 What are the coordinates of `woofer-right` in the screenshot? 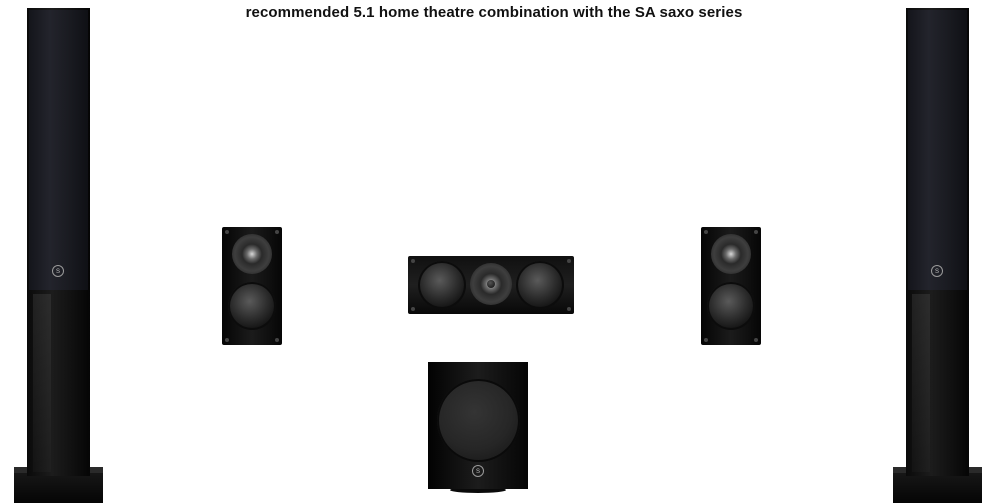 It's located at (540, 285).